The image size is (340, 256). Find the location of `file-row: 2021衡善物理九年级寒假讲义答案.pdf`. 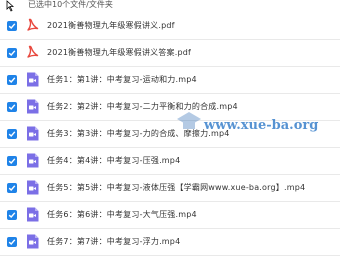

file-row: 2021衡善物理九年级寒假讲义答案.pdf is located at coordinates (170, 53).